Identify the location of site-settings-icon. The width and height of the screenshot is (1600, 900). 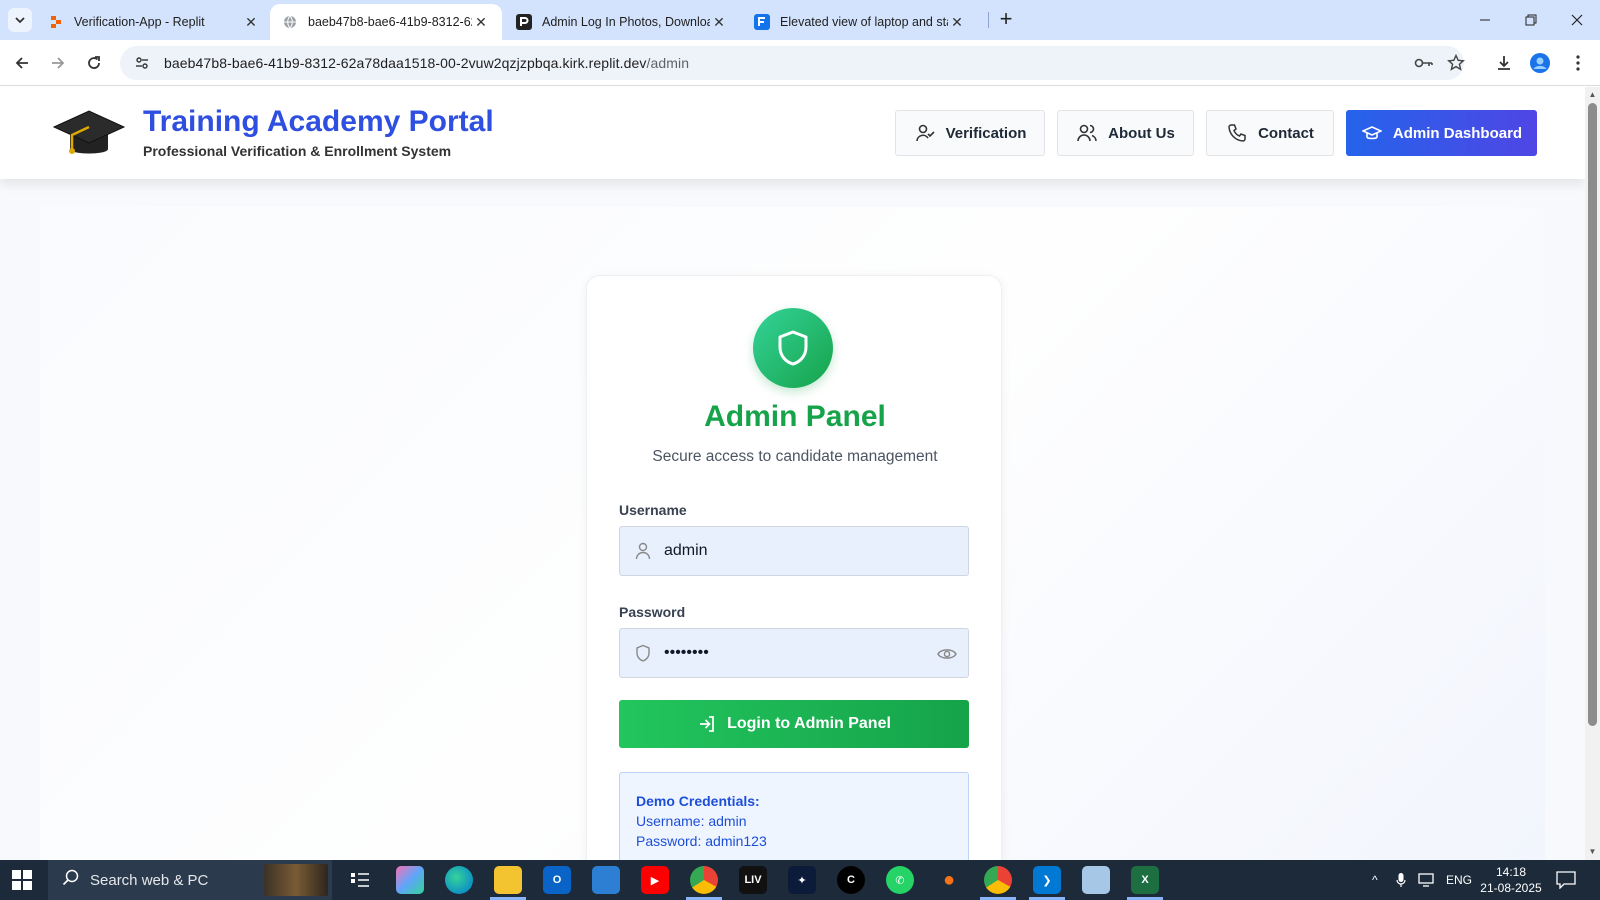
(142, 63).